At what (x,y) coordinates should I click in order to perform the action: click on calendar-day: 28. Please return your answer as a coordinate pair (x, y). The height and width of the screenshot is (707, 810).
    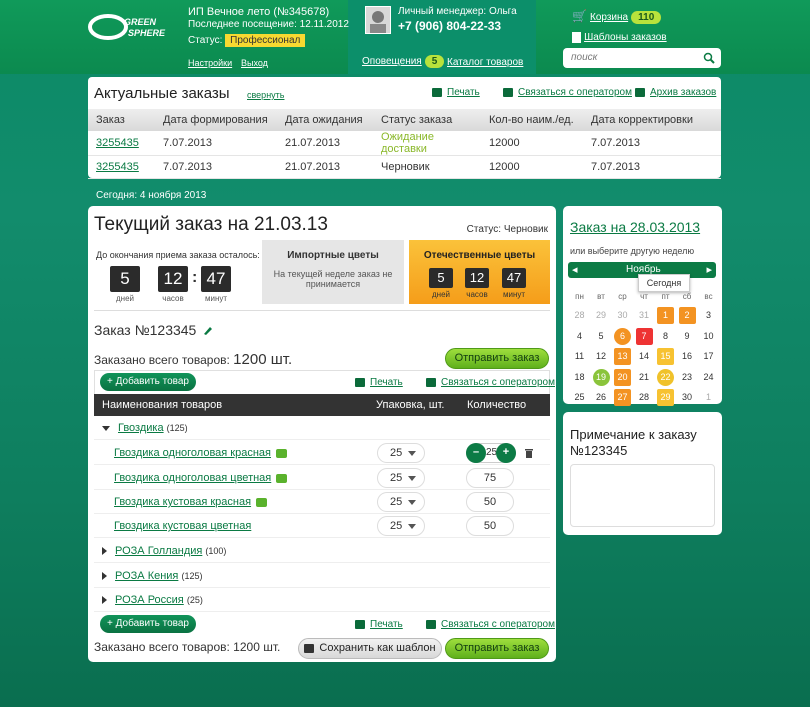
    Looking at the image, I should click on (579, 315).